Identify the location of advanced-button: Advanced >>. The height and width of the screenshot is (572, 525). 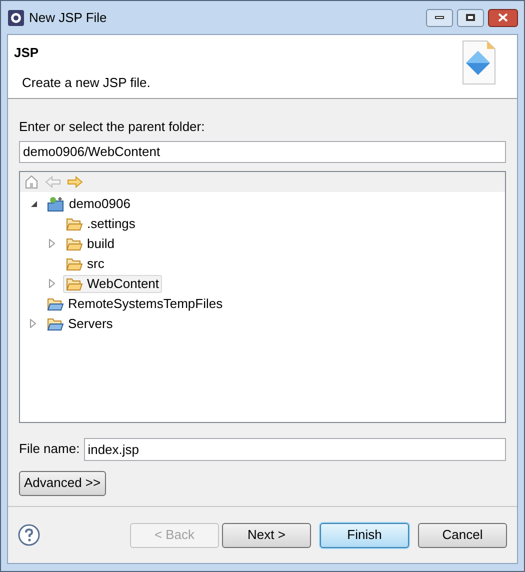
(62, 483).